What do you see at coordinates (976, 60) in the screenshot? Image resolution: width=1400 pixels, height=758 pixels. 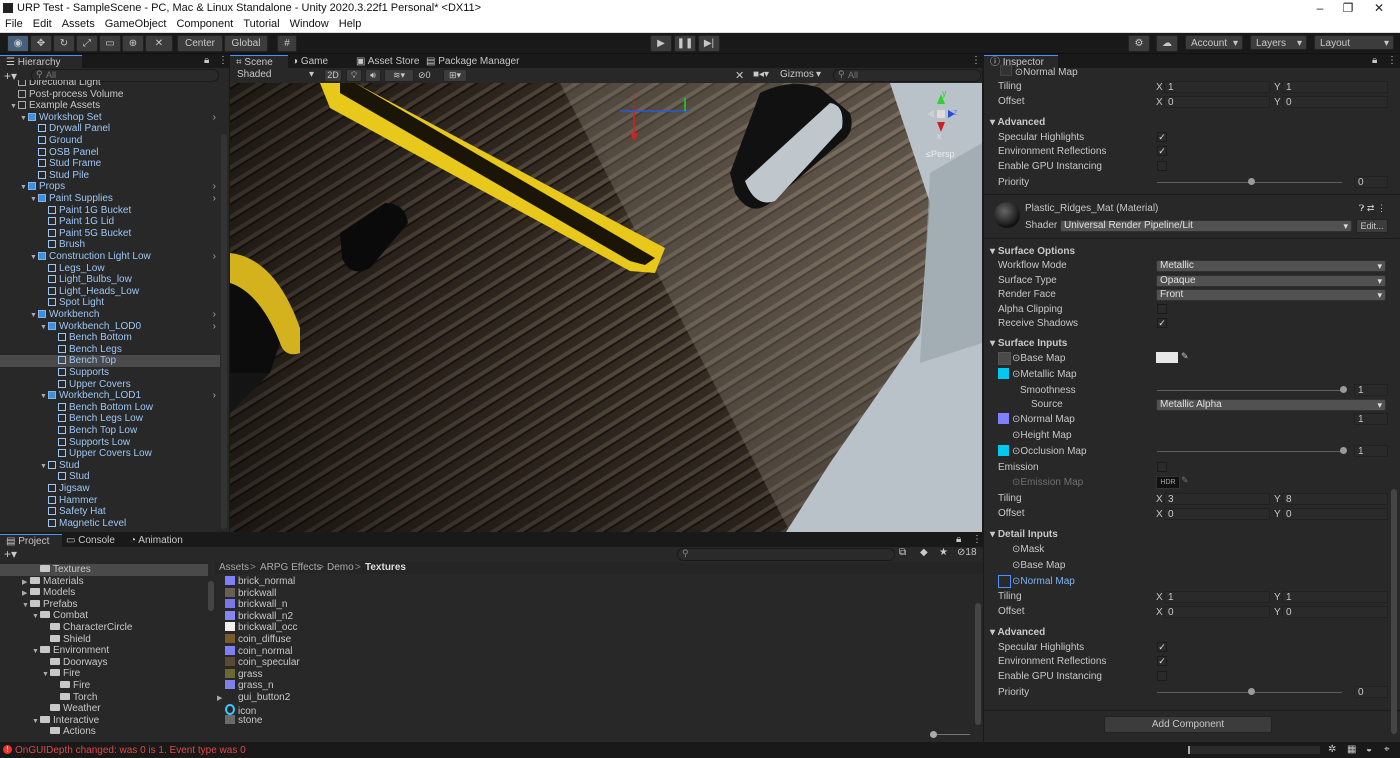 I see `scene-menu-icon: ⋮` at bounding box center [976, 60].